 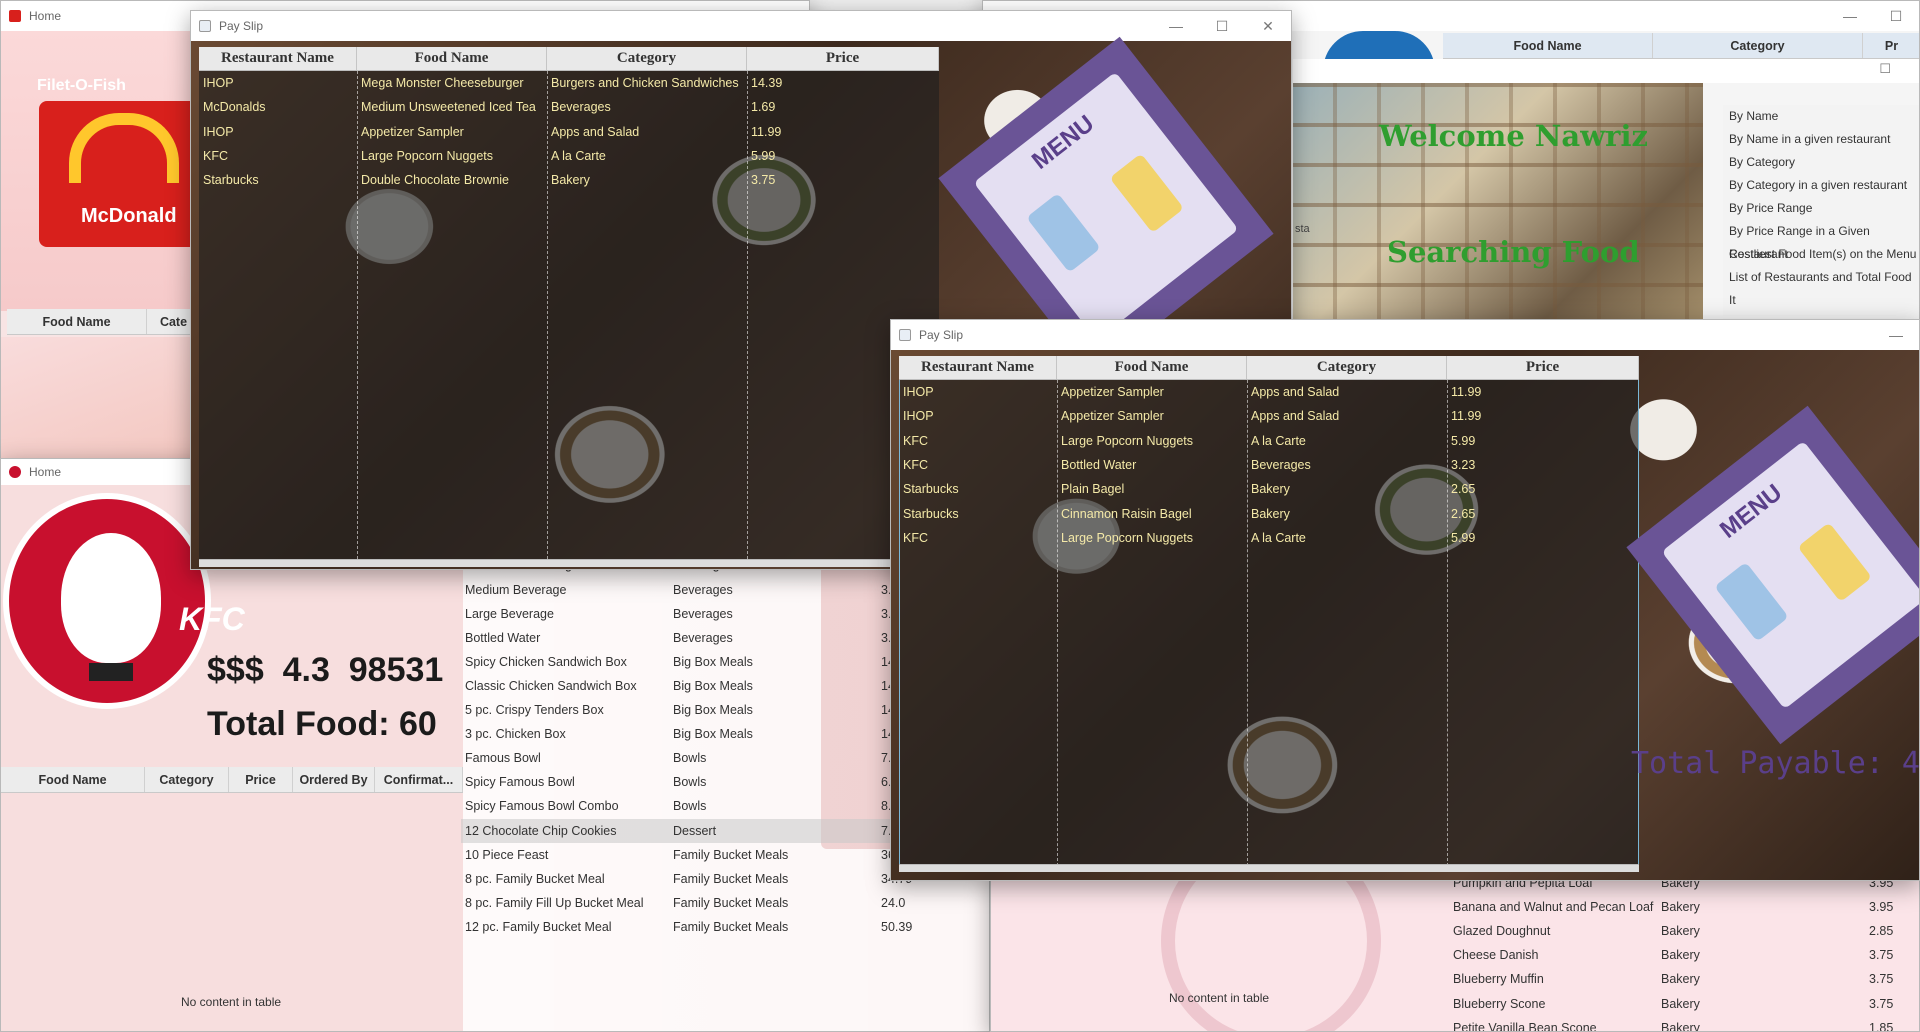 What do you see at coordinates (731, 902) in the screenshot?
I see `cell-category: Family Bucket Meals` at bounding box center [731, 902].